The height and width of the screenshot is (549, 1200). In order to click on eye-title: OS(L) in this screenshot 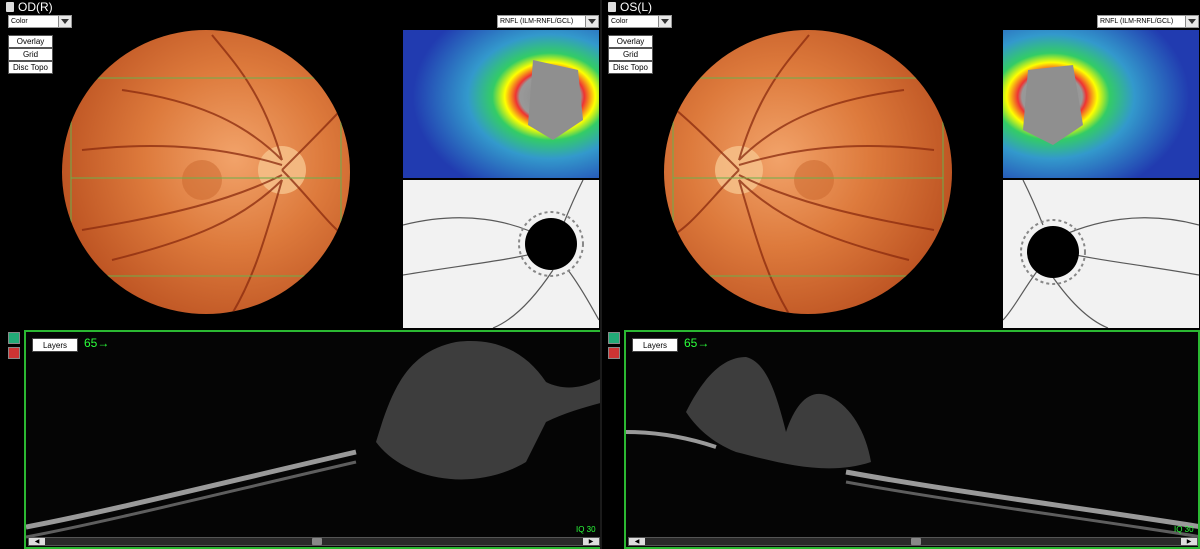, I will do `click(636, 7)`.